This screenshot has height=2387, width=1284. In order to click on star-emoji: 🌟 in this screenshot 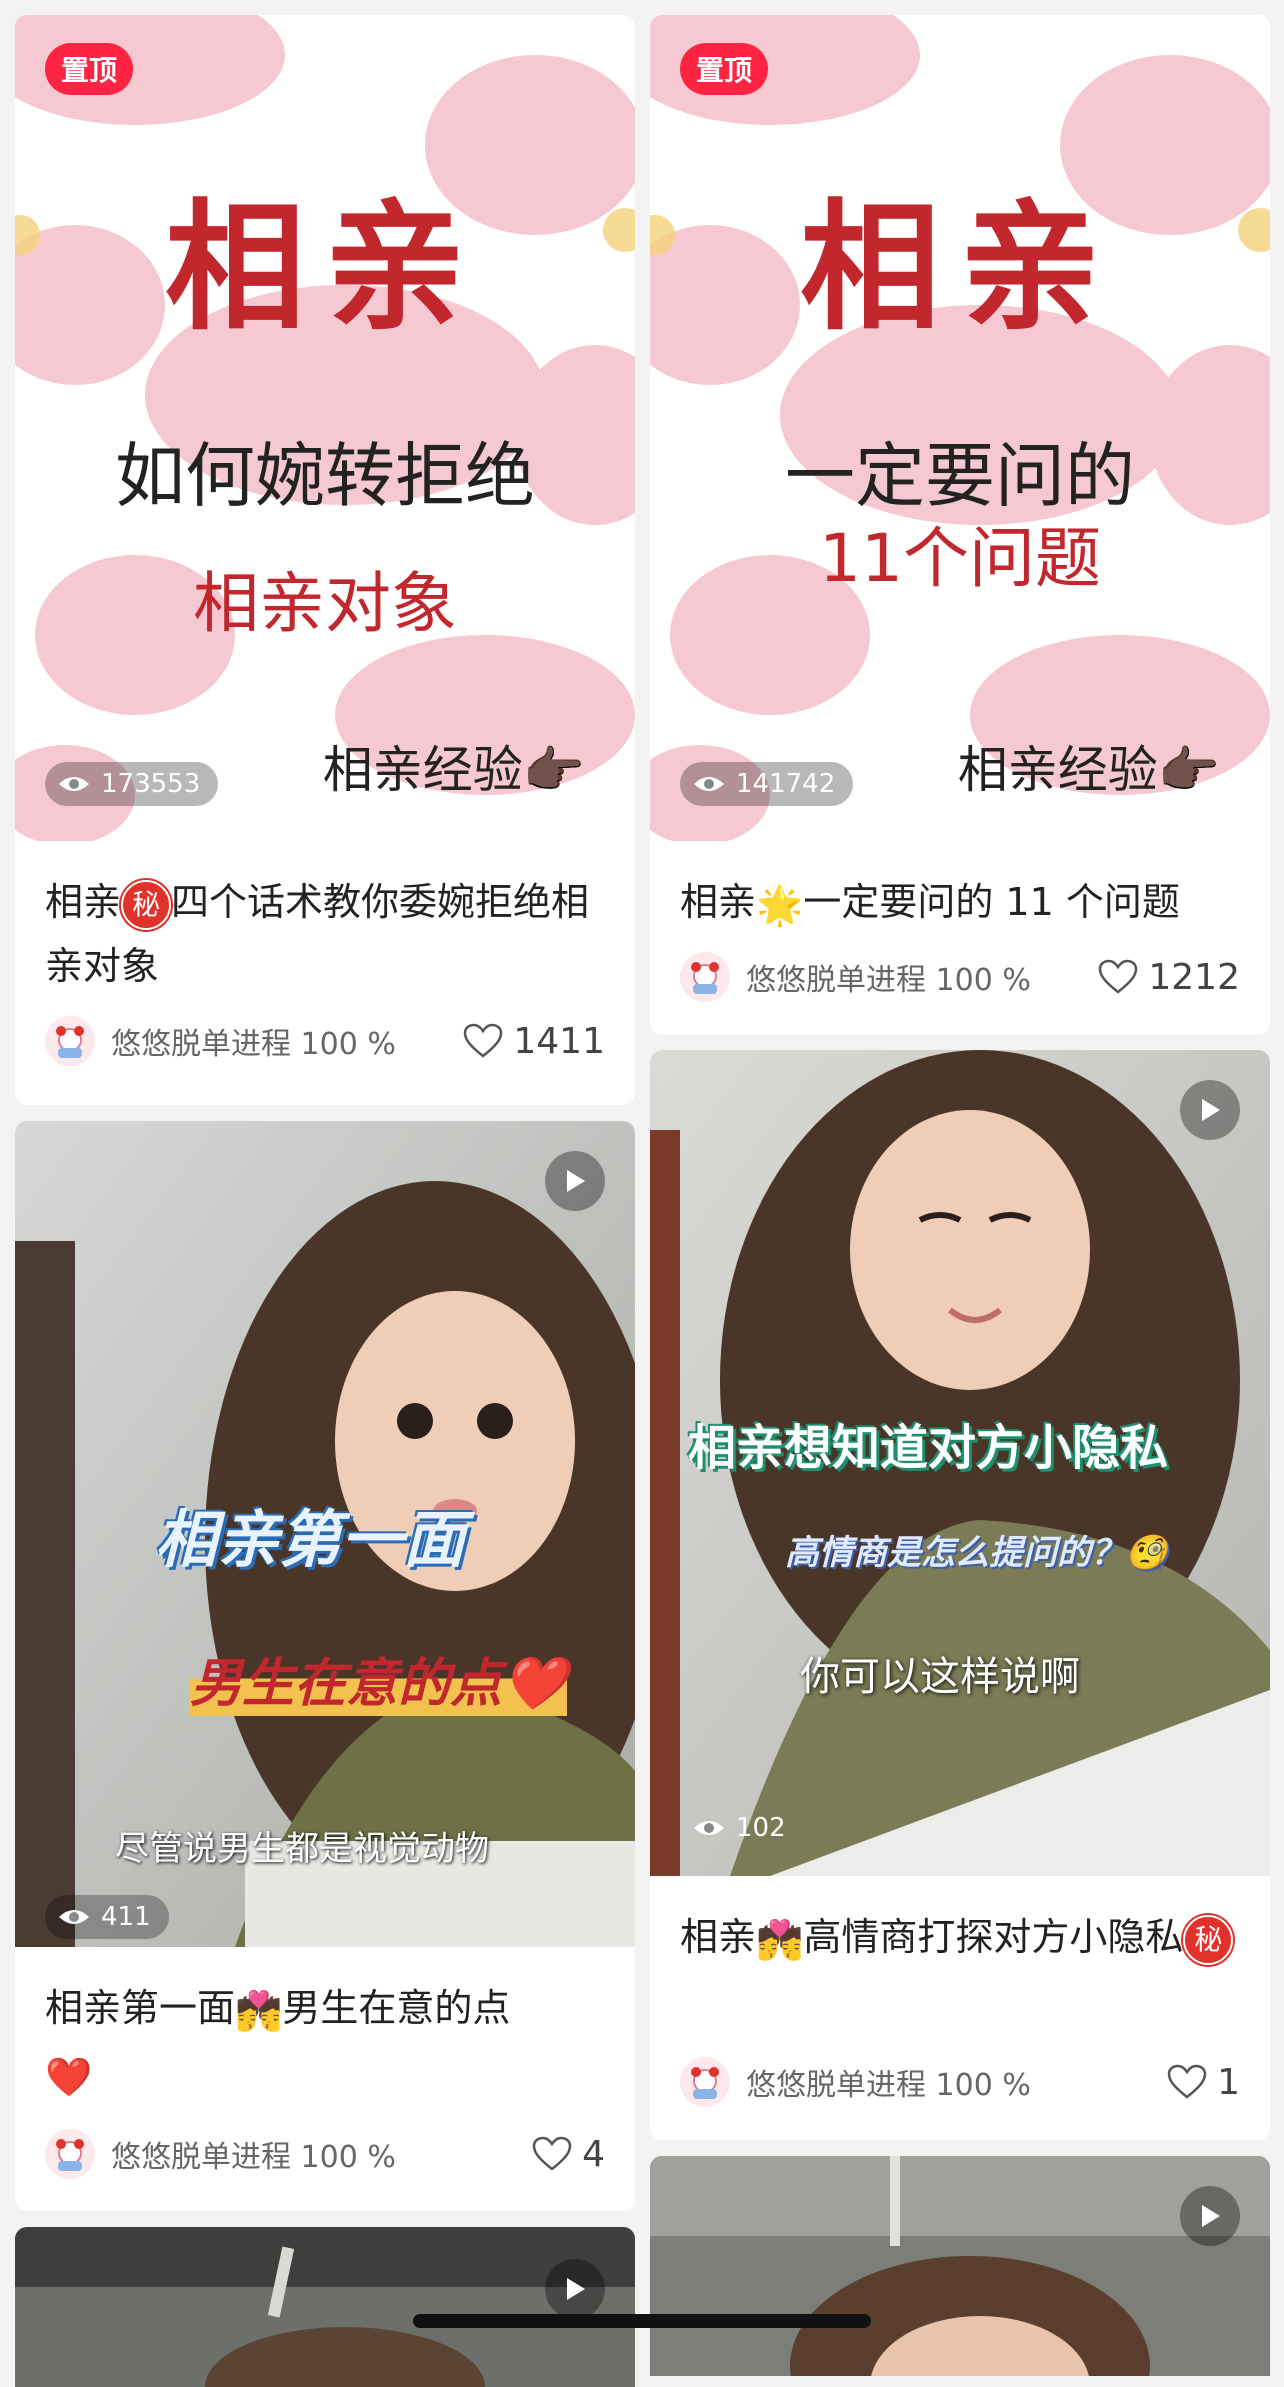, I will do `click(780, 904)`.